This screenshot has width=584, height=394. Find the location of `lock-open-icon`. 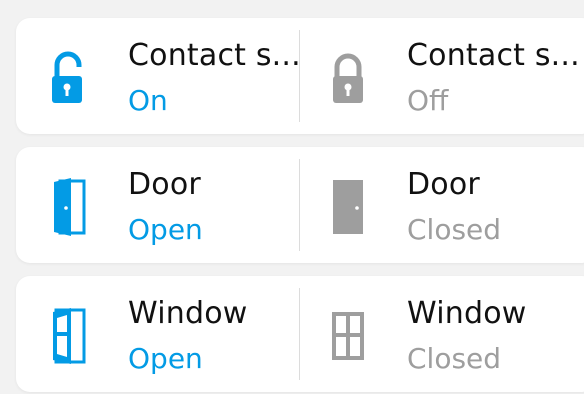

lock-open-icon is located at coordinates (69, 78).